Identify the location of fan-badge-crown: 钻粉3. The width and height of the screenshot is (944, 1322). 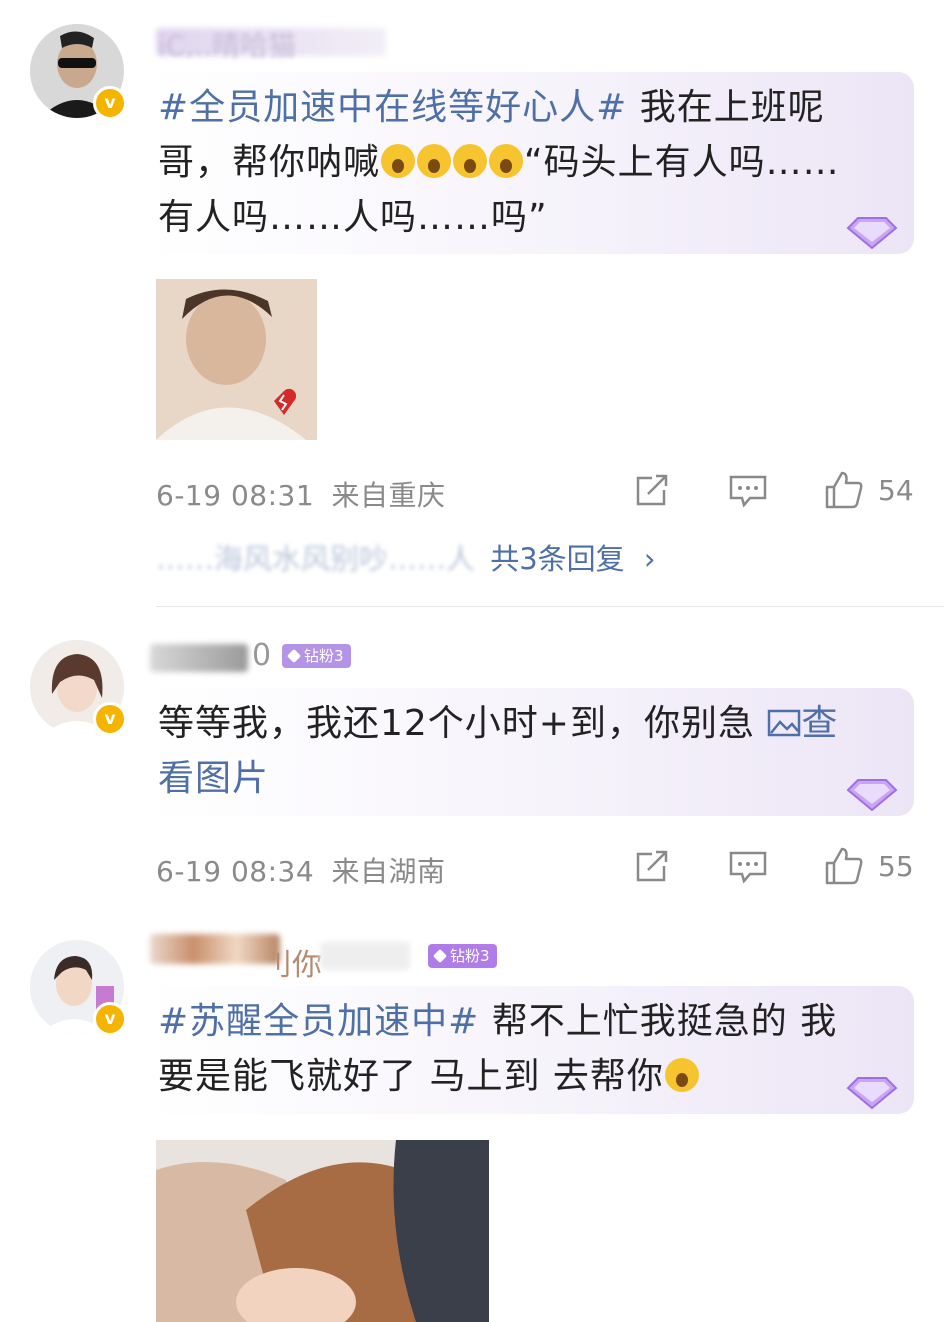
(462, 956).